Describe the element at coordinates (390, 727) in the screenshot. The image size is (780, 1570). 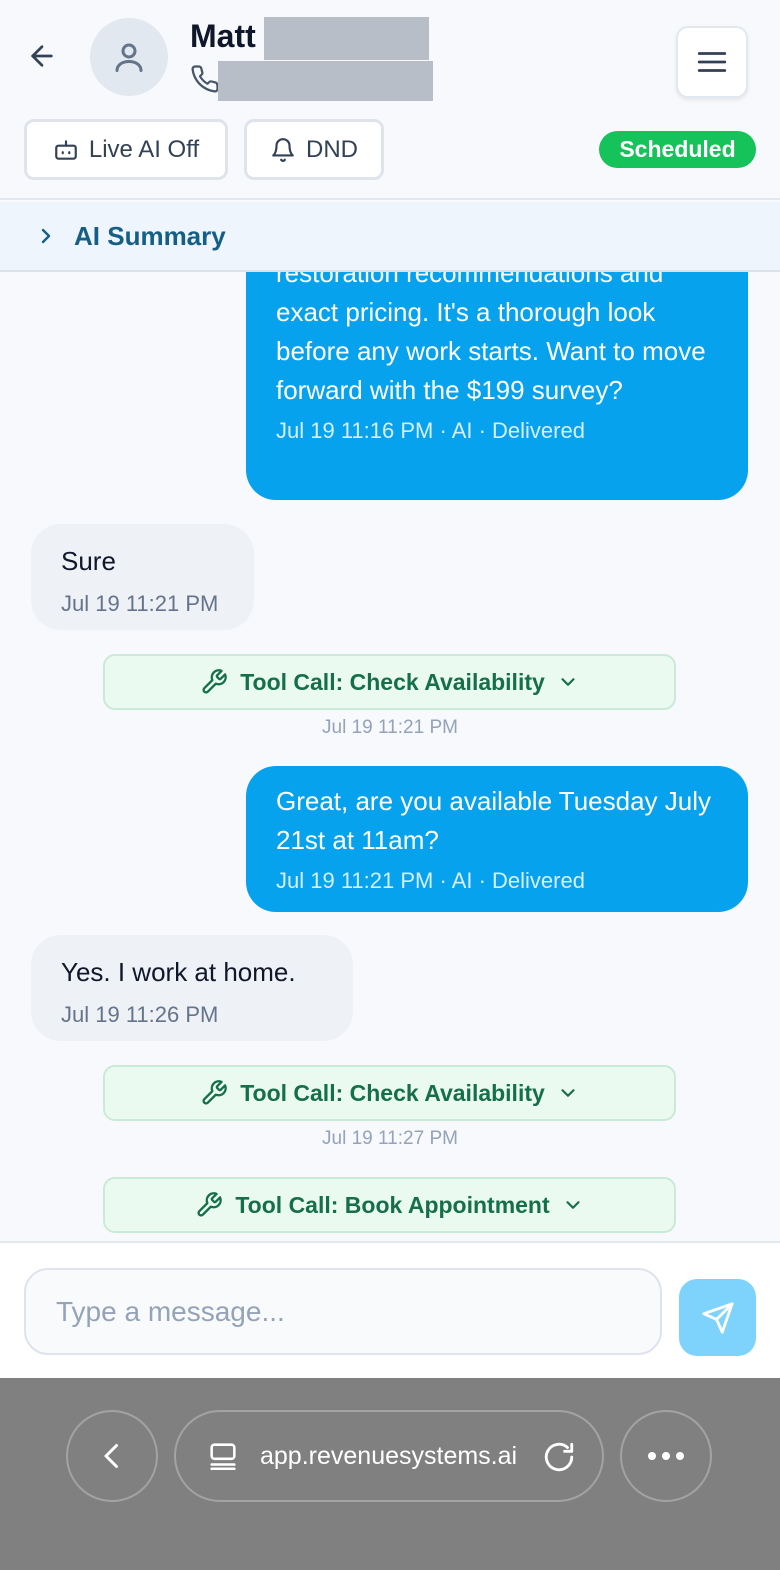
I see `tool-call-time: Jul 19 11:21 PM` at that location.